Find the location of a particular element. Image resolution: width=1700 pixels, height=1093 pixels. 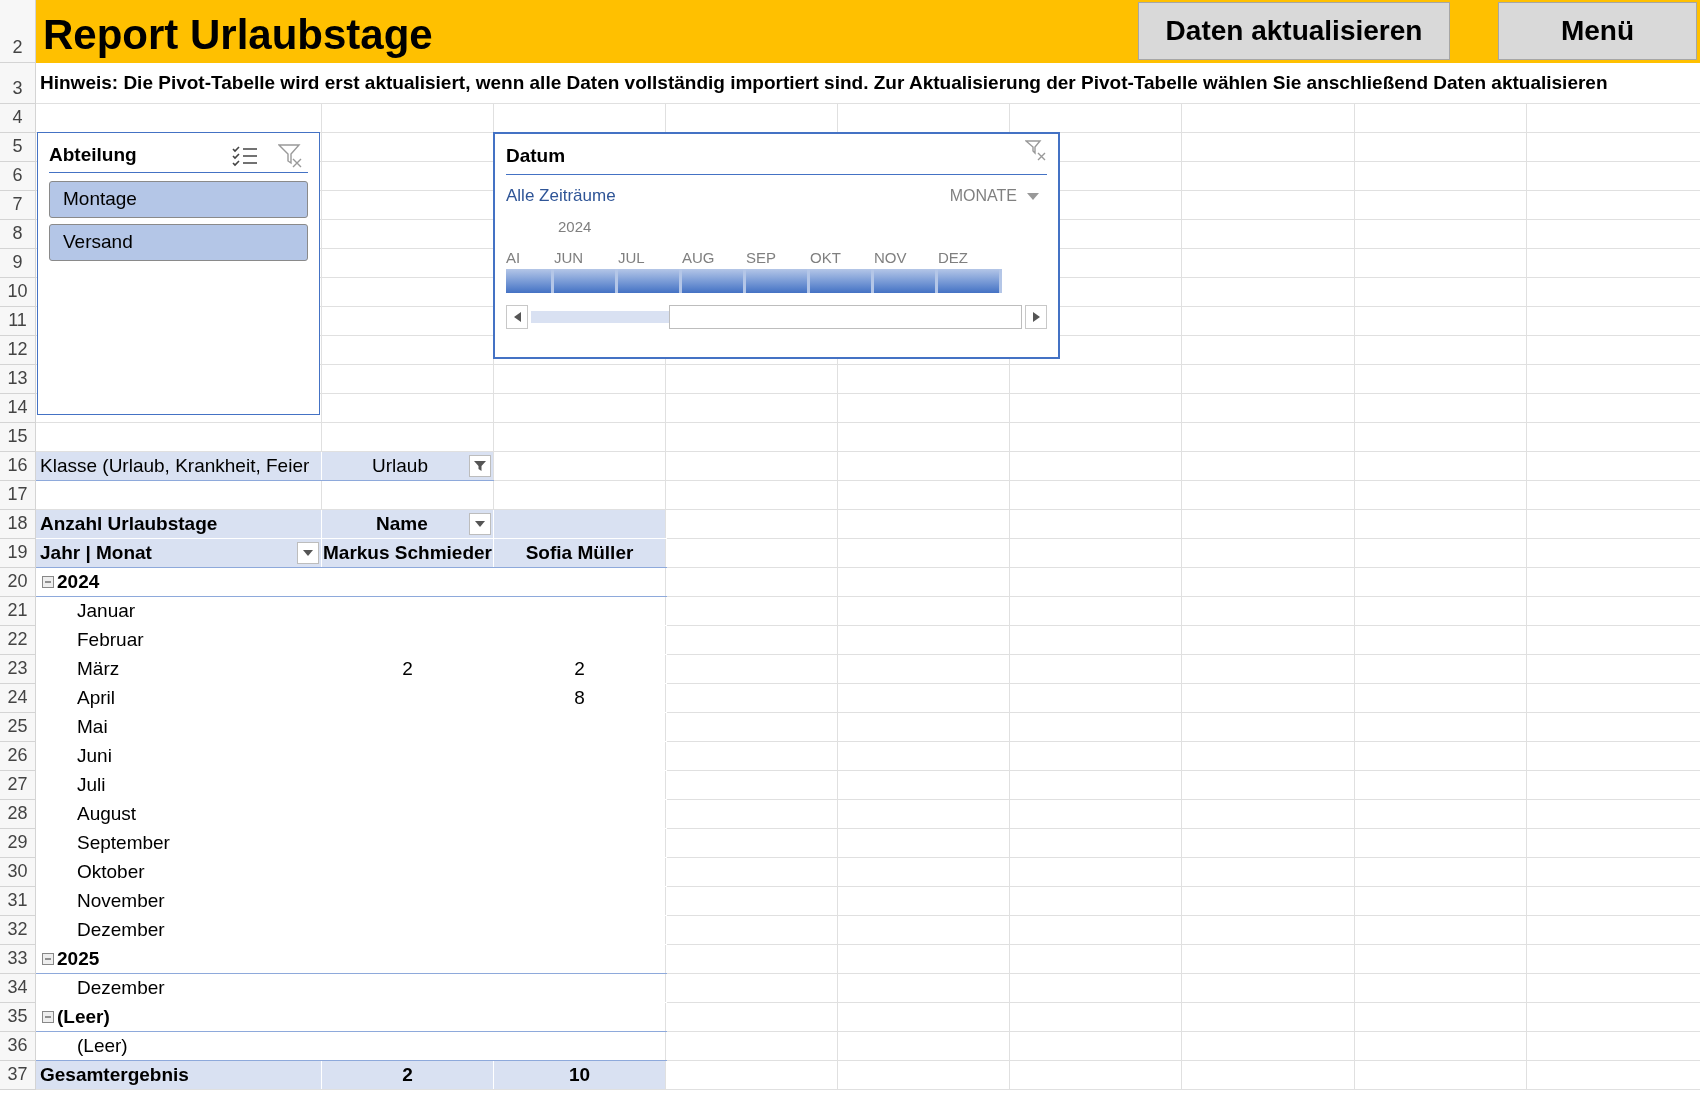

month-label: JUL is located at coordinates (632, 257).